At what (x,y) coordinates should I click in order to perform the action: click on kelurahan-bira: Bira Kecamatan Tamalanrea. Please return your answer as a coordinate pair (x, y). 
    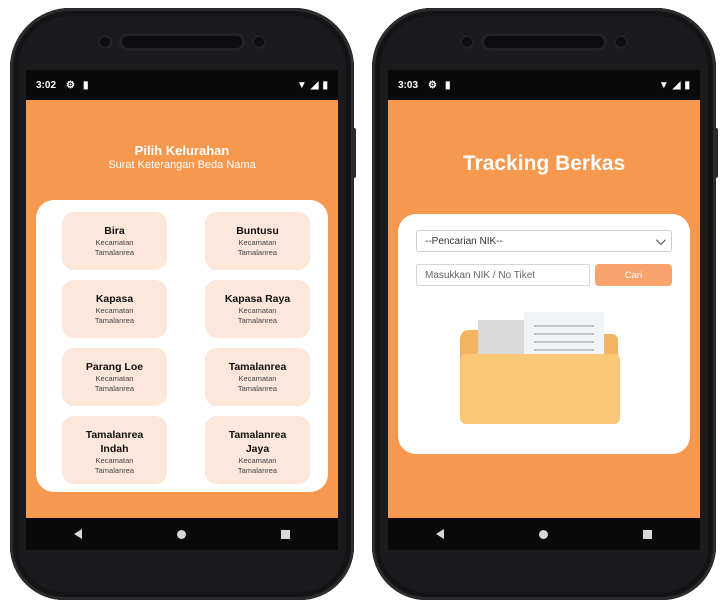
    Looking at the image, I should click on (114, 241).